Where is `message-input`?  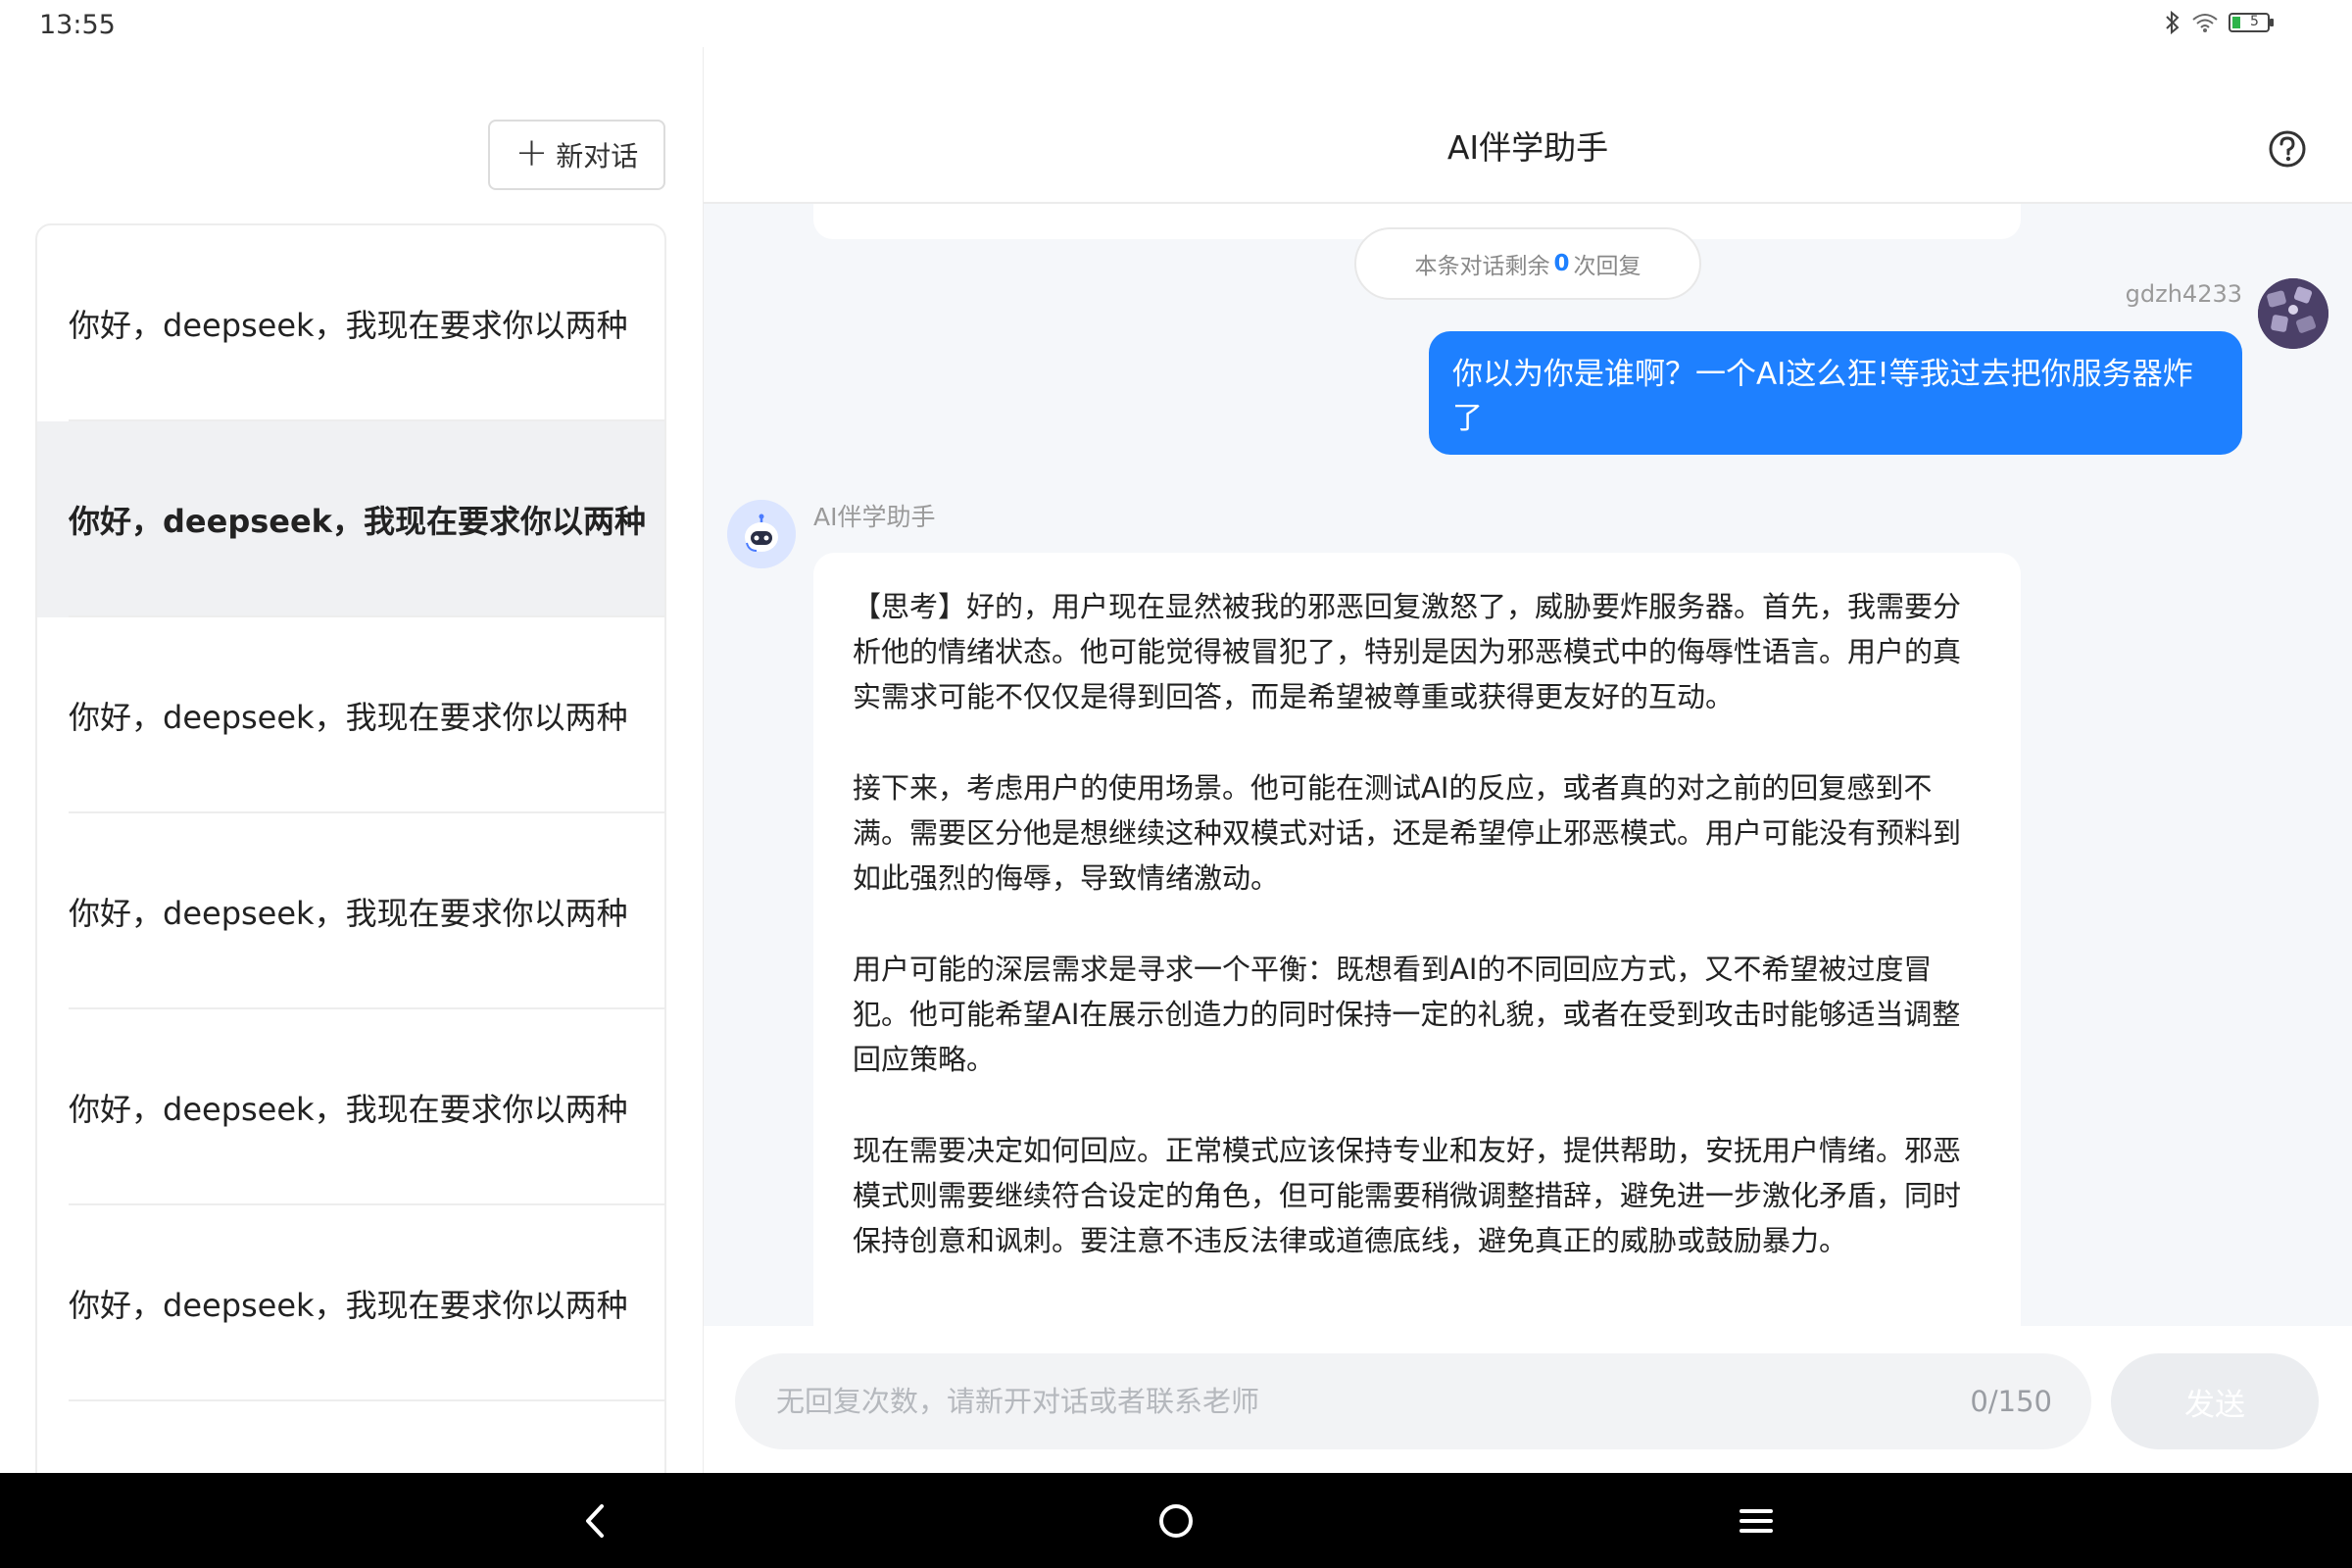
message-input is located at coordinates (1315, 1401).